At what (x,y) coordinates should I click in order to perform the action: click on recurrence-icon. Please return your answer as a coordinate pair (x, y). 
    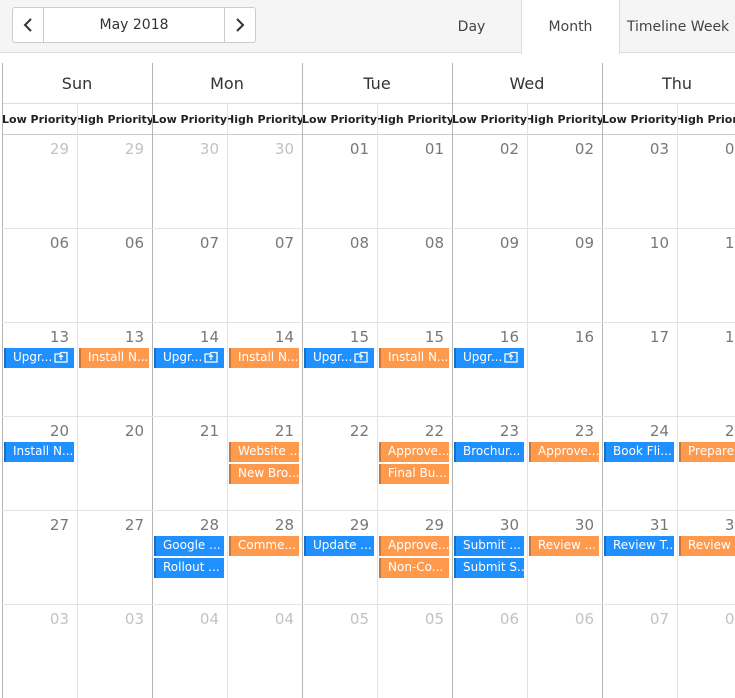
    Looking at the image, I should click on (211, 357).